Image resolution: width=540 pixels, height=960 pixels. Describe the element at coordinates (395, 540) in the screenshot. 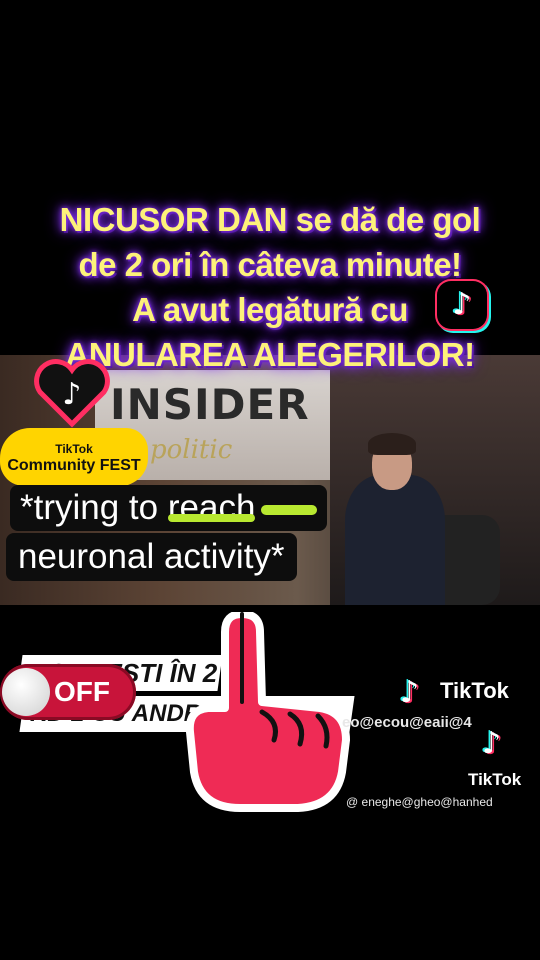

I see `person-body` at that location.